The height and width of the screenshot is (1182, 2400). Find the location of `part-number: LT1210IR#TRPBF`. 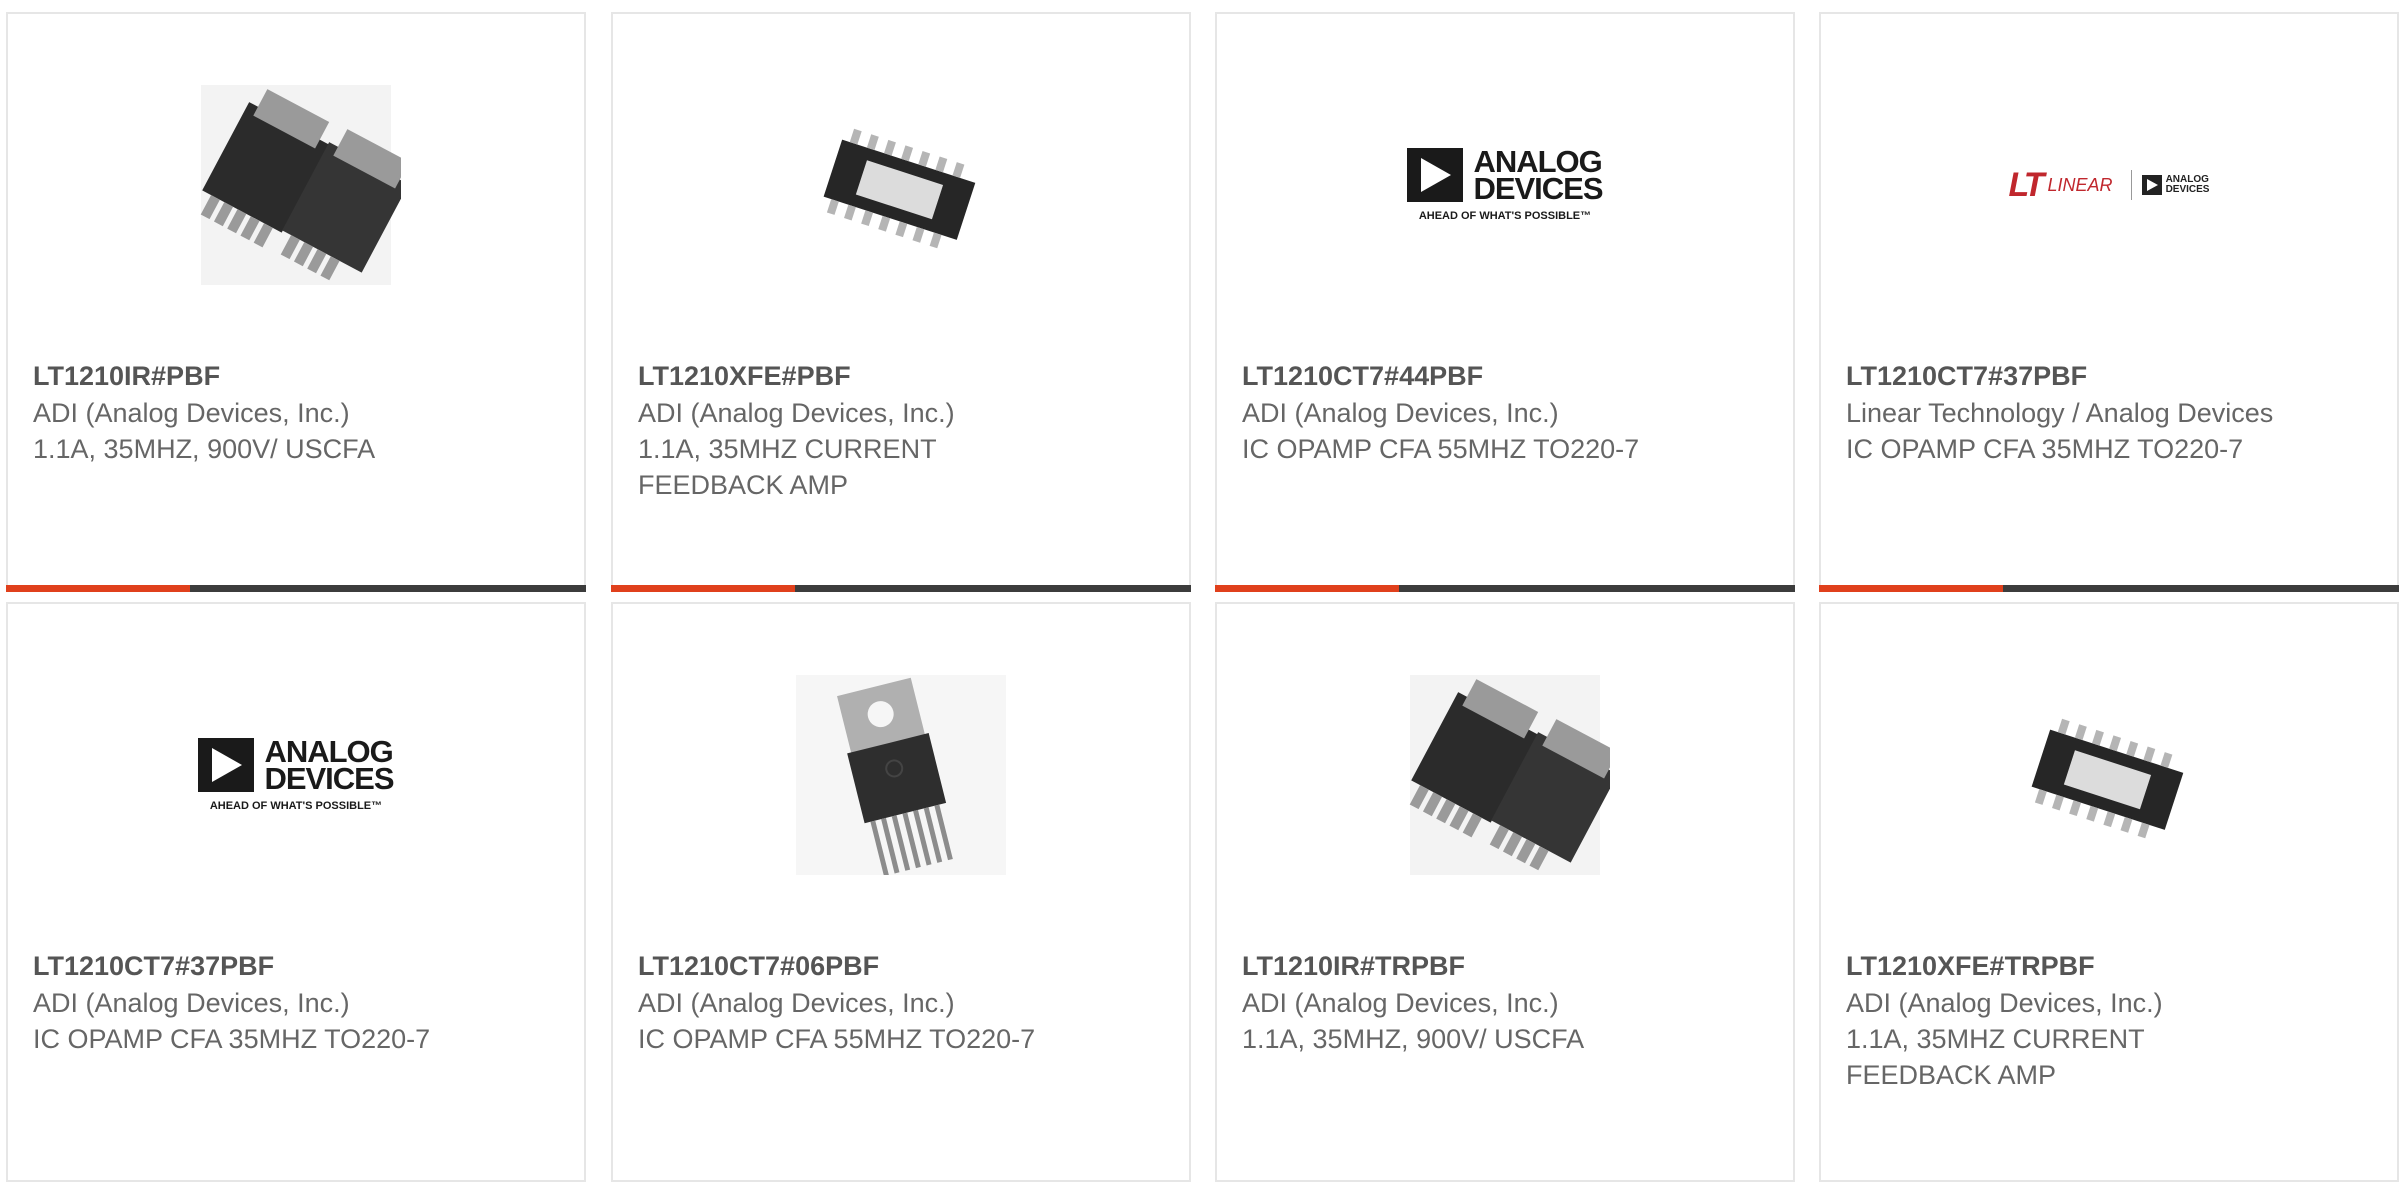

part-number: LT1210IR#TRPBF is located at coordinates (1457, 966).